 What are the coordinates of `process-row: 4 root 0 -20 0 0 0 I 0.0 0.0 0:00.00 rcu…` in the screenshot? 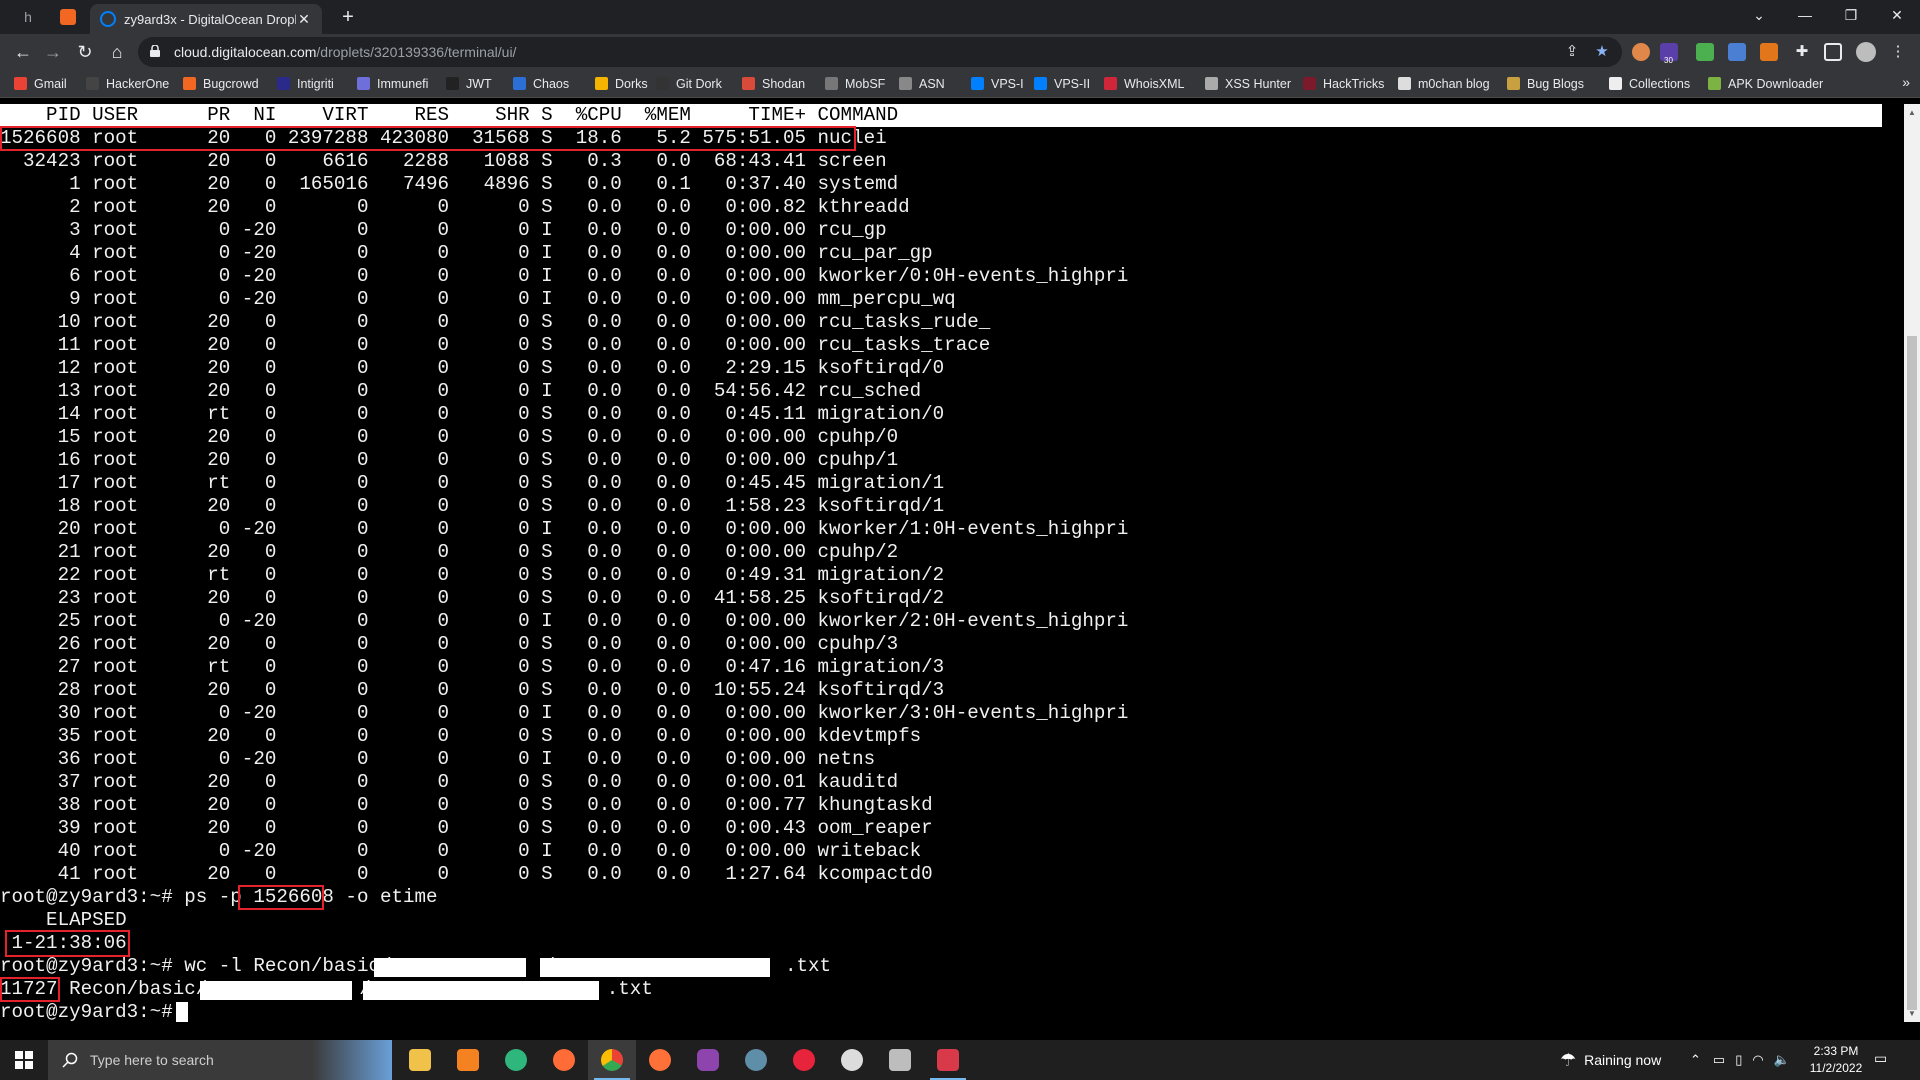 It's located at (466, 253).